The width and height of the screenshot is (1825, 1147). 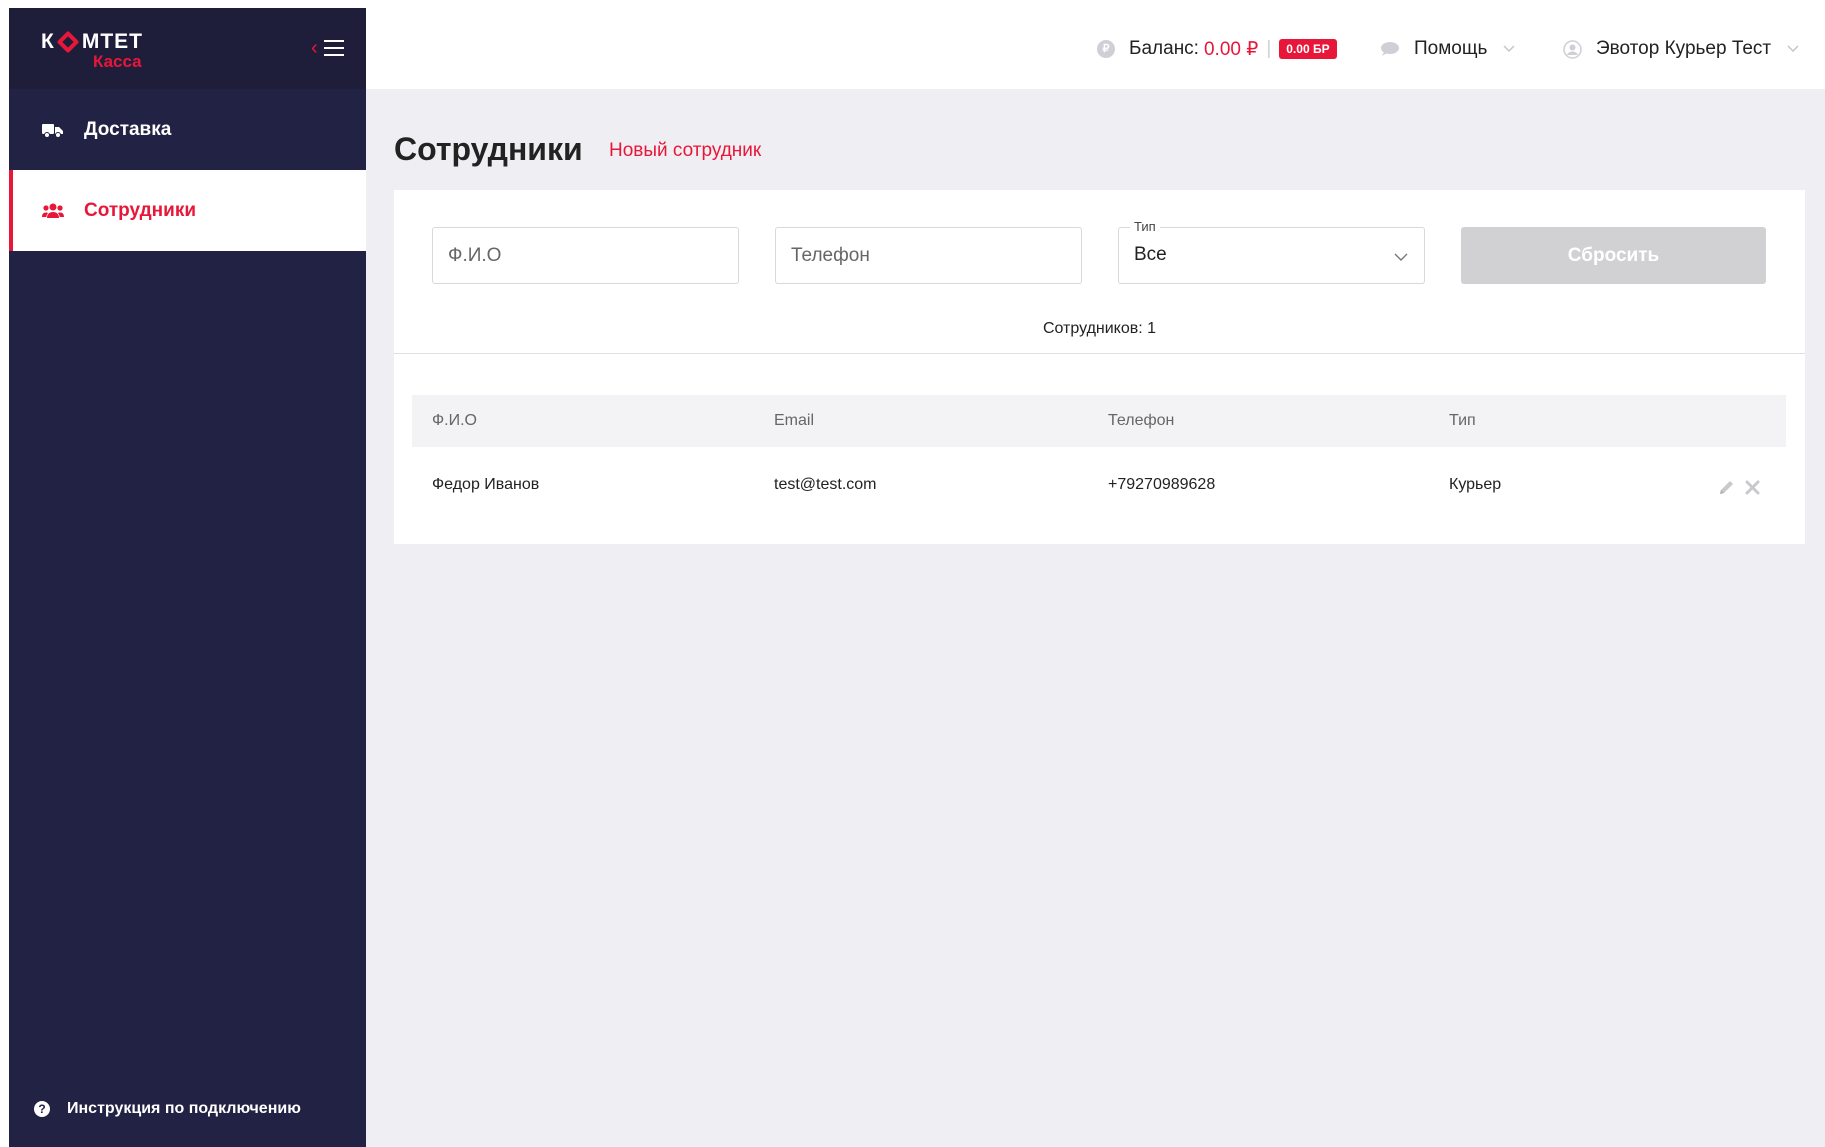 I want to click on sidebar-collapse-button: ‹, so click(x=329, y=49).